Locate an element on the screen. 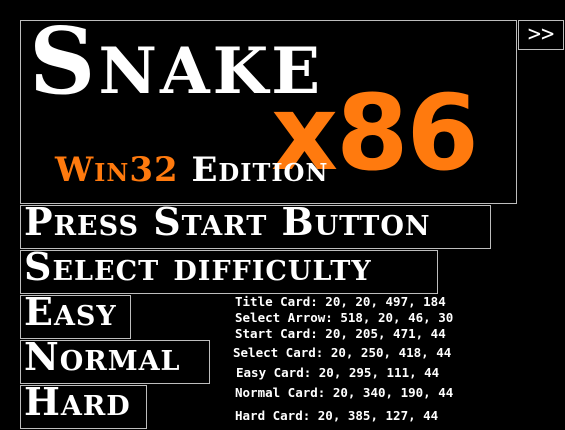  edition-word: Edition is located at coordinates (260, 170).